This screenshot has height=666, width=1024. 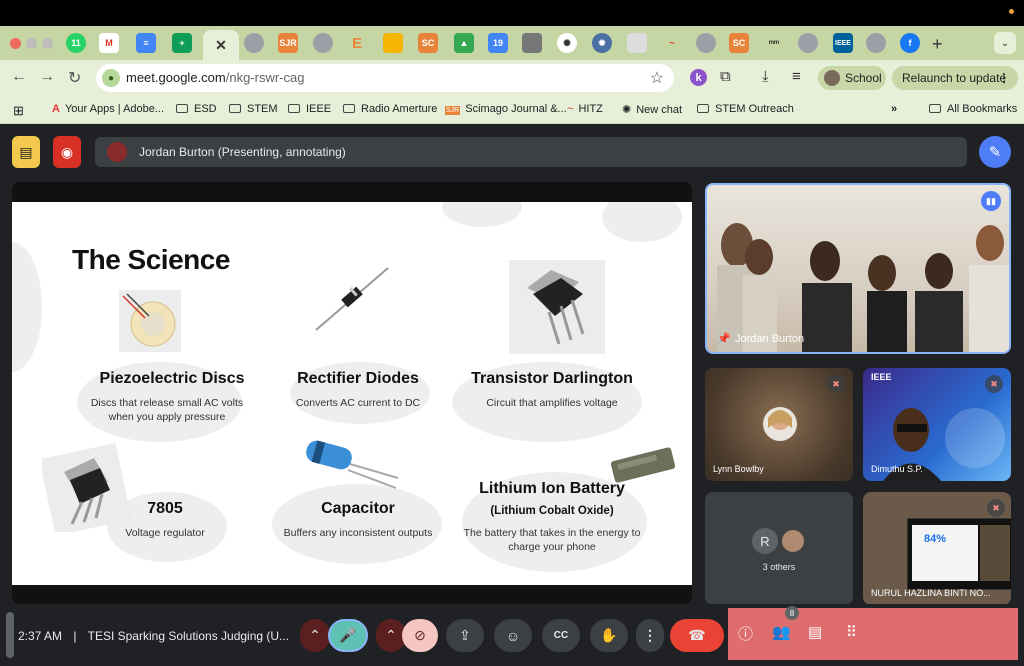 I want to click on bookmark-stem-outreach: STEM Outreach, so click(x=745, y=109).